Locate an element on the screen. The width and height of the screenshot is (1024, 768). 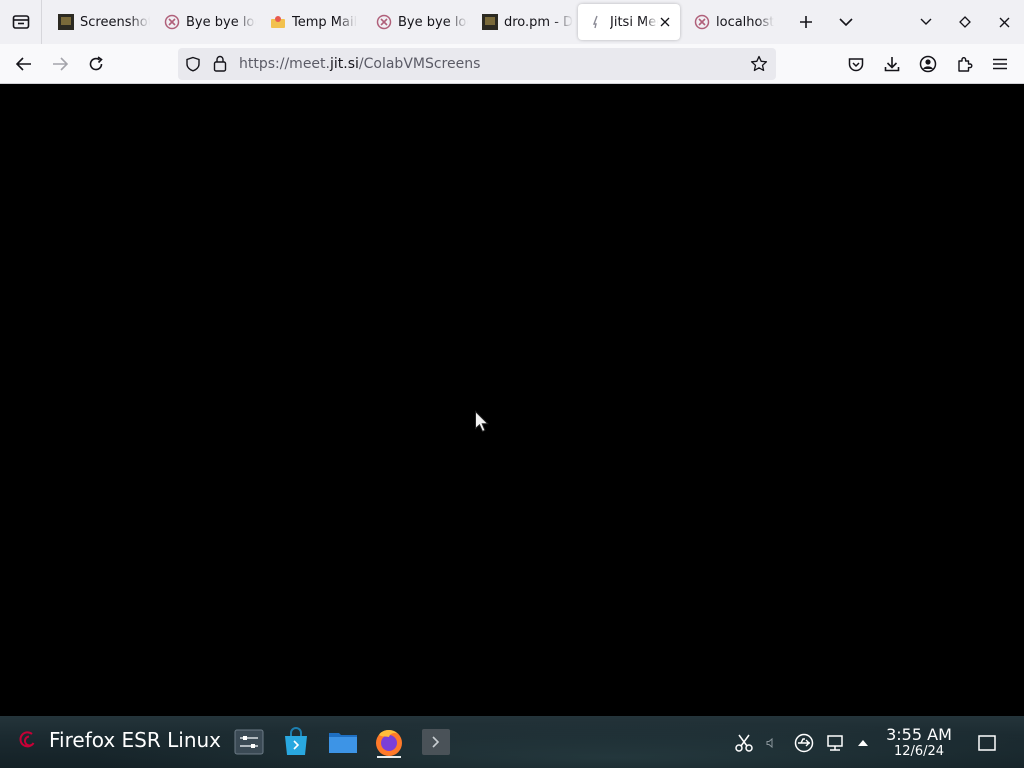
minimize-chevron-icon is located at coordinates (926, 21).